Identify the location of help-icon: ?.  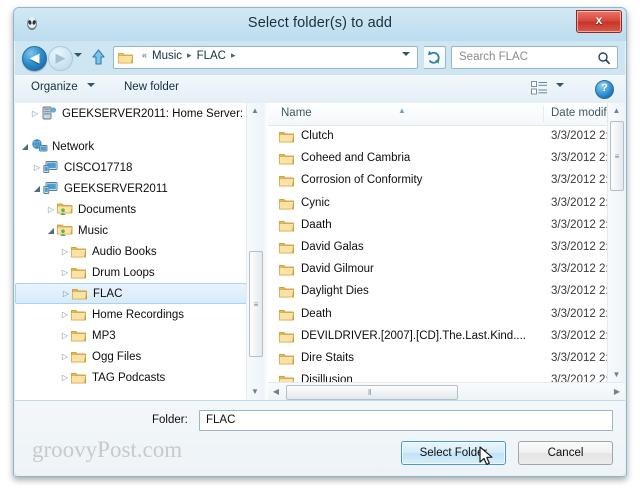
(604, 89).